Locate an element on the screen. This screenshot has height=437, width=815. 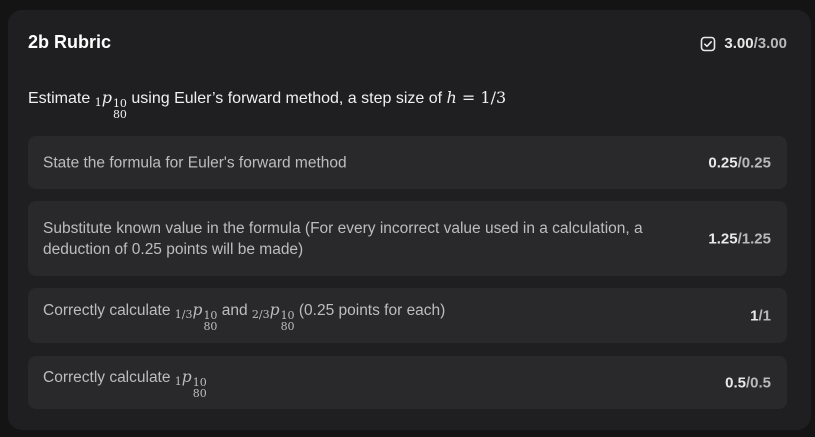
math-h-value: = 1/3 is located at coordinates (481, 97).